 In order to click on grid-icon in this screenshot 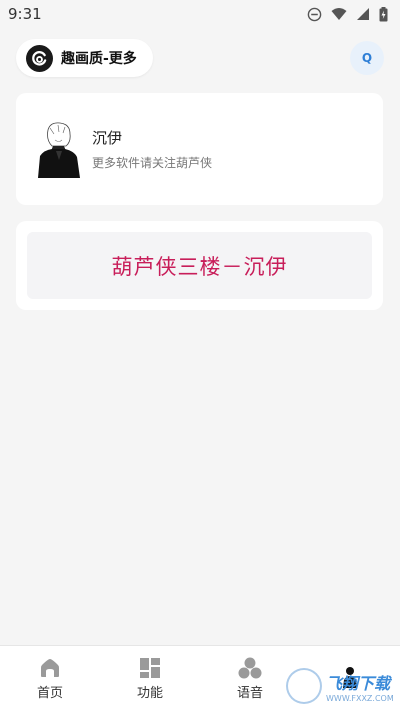, I will do `click(150, 668)`.